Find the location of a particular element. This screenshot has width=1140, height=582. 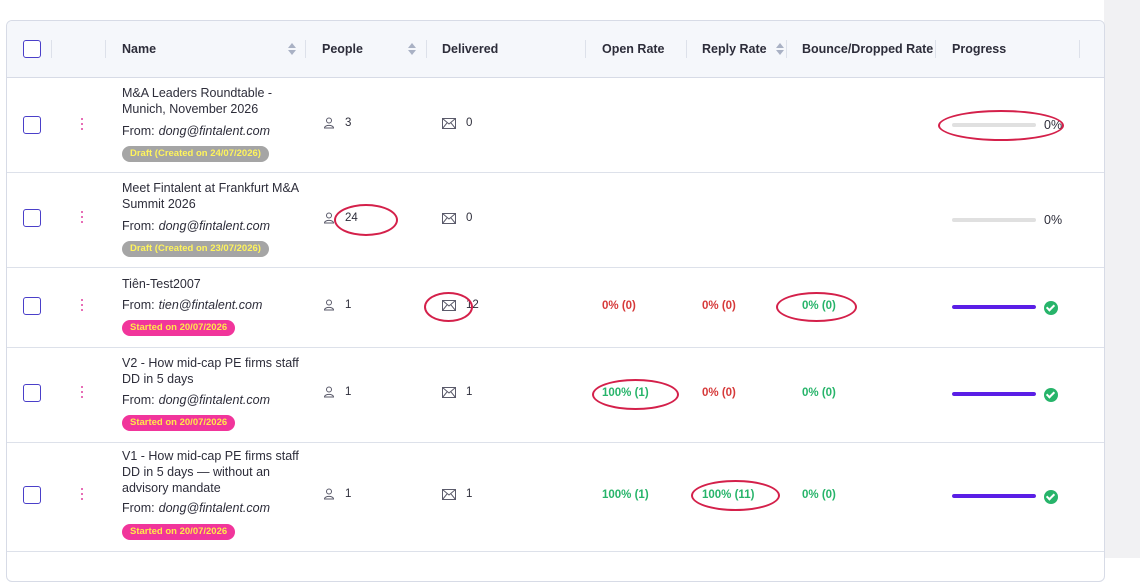

select-all-checkbox is located at coordinates (32, 49).